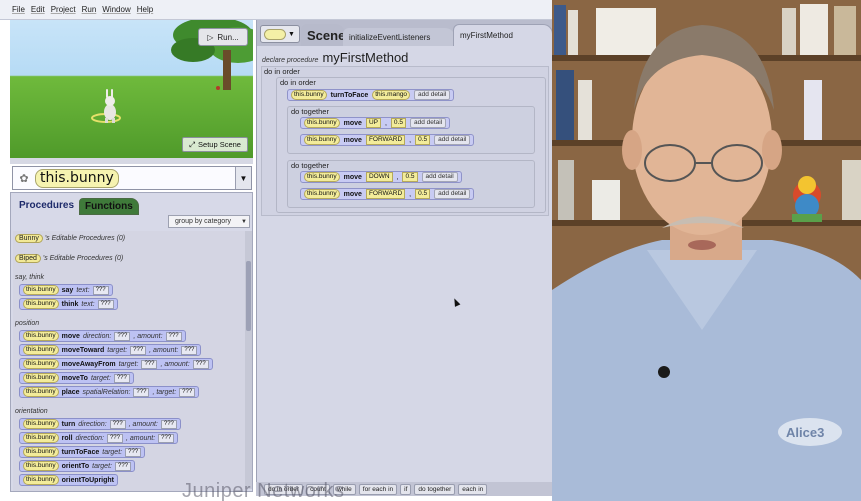  What do you see at coordinates (248, 296) in the screenshot?
I see `scrollbar-thumb` at bounding box center [248, 296].